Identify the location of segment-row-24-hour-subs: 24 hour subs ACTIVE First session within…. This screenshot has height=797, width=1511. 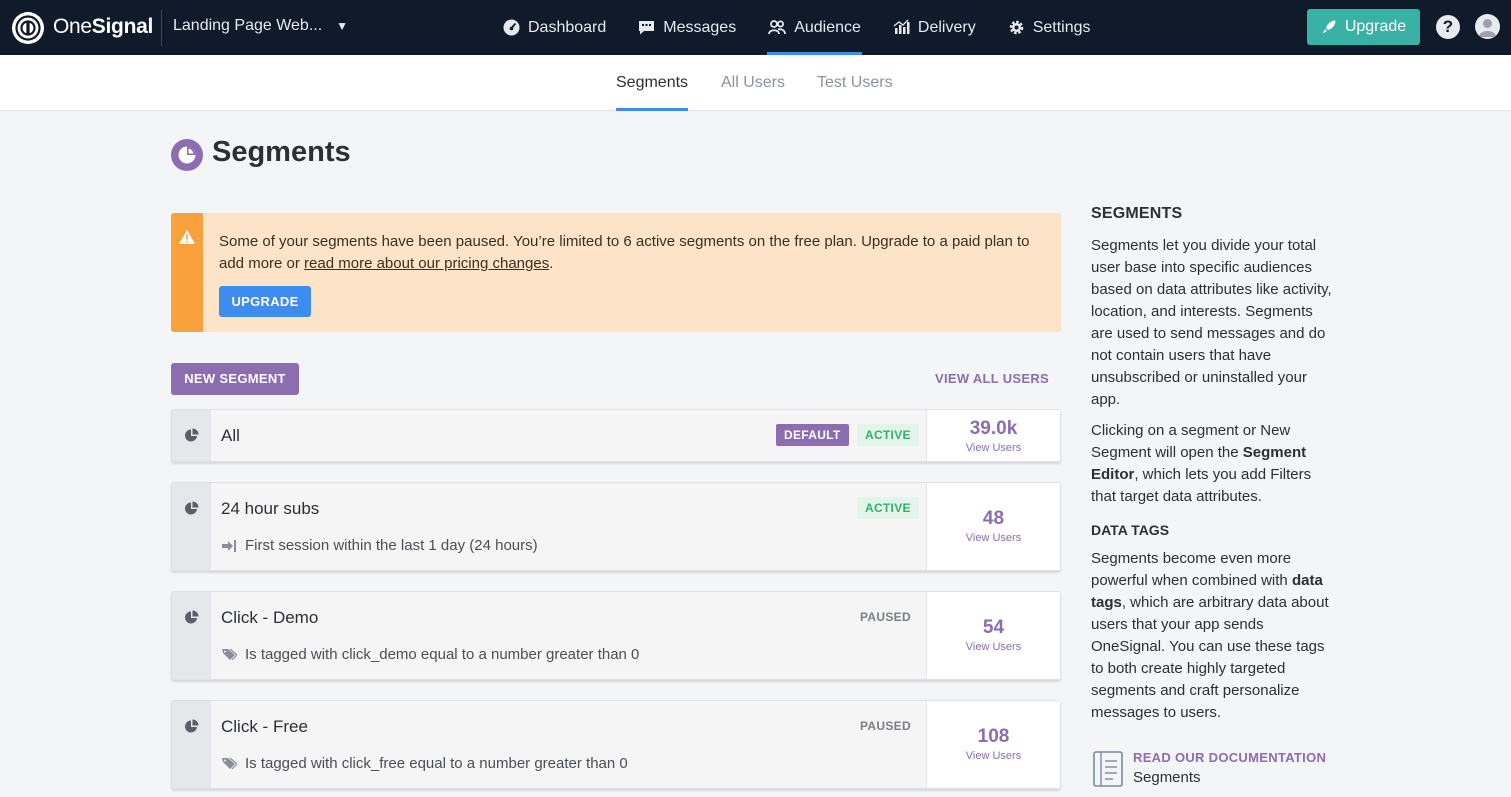
(616, 526).